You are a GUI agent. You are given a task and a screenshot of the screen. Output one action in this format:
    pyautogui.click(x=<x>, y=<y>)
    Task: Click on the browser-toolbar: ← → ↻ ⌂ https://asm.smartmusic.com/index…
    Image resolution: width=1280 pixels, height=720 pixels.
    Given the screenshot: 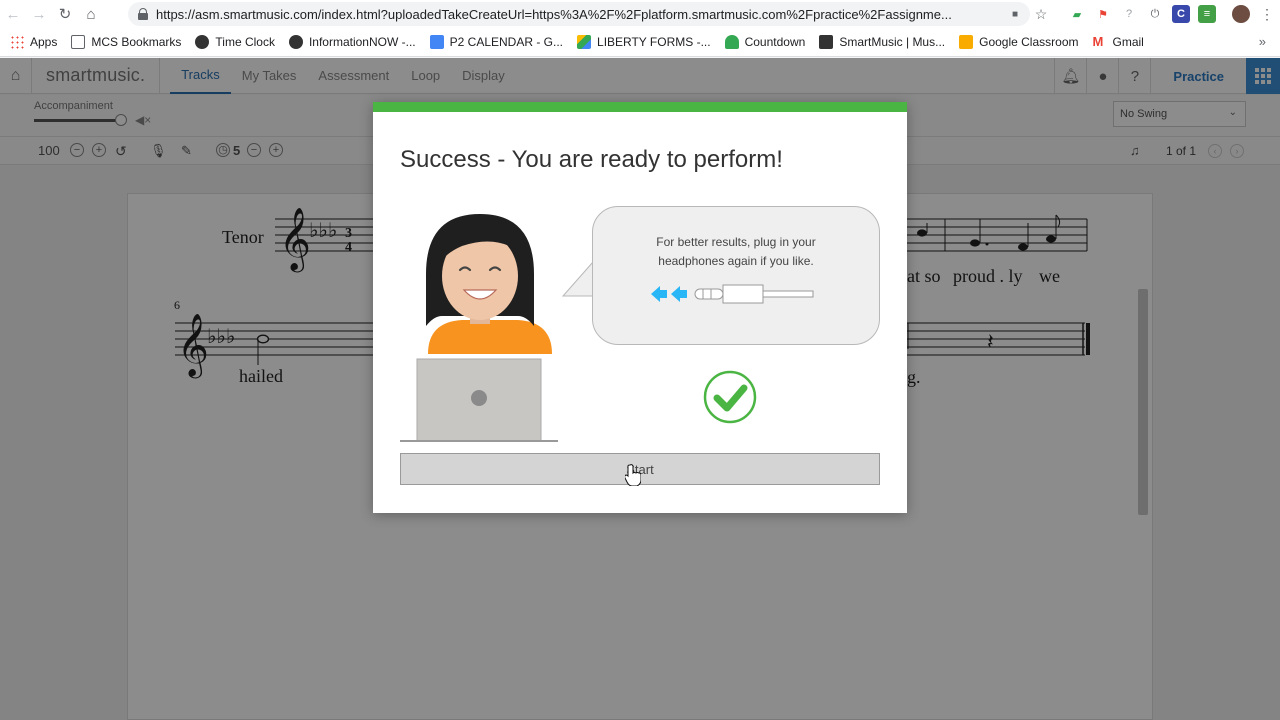 What is the action you would take?
    pyautogui.click(x=640, y=14)
    